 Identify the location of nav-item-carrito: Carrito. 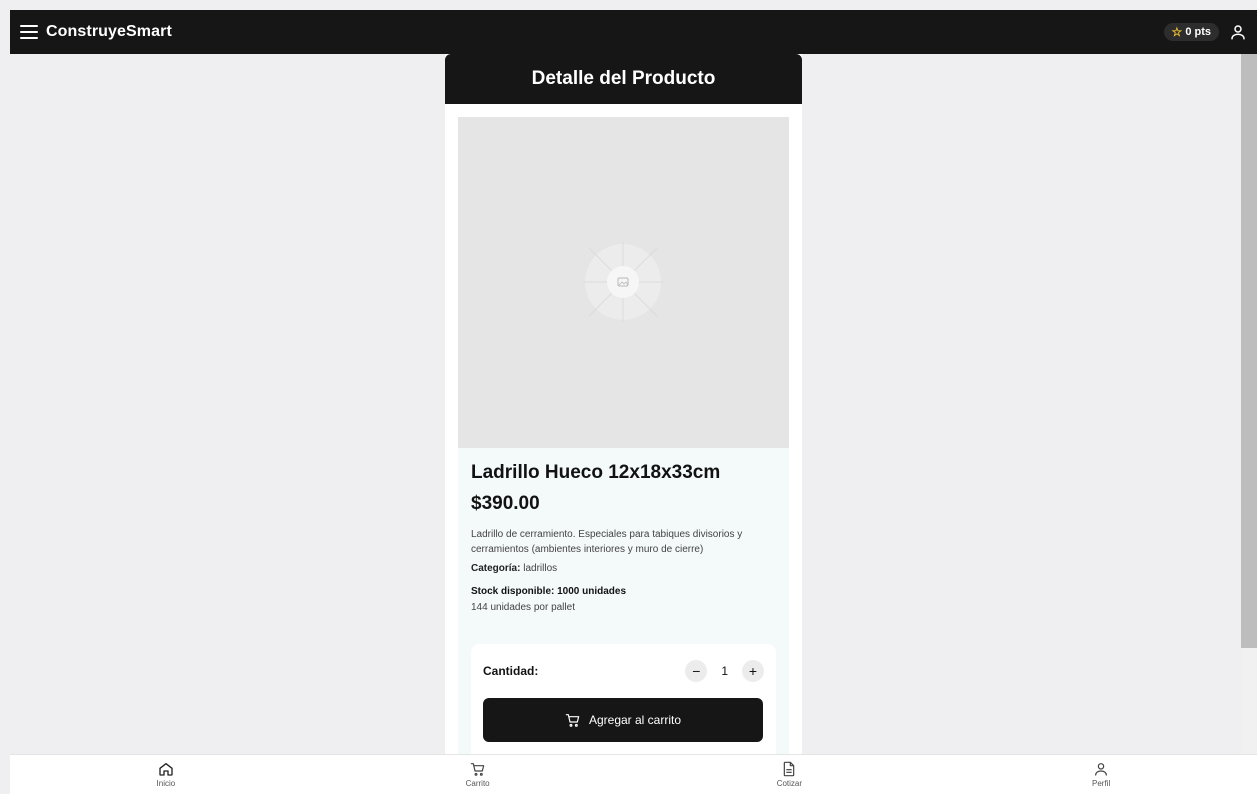
(478, 774).